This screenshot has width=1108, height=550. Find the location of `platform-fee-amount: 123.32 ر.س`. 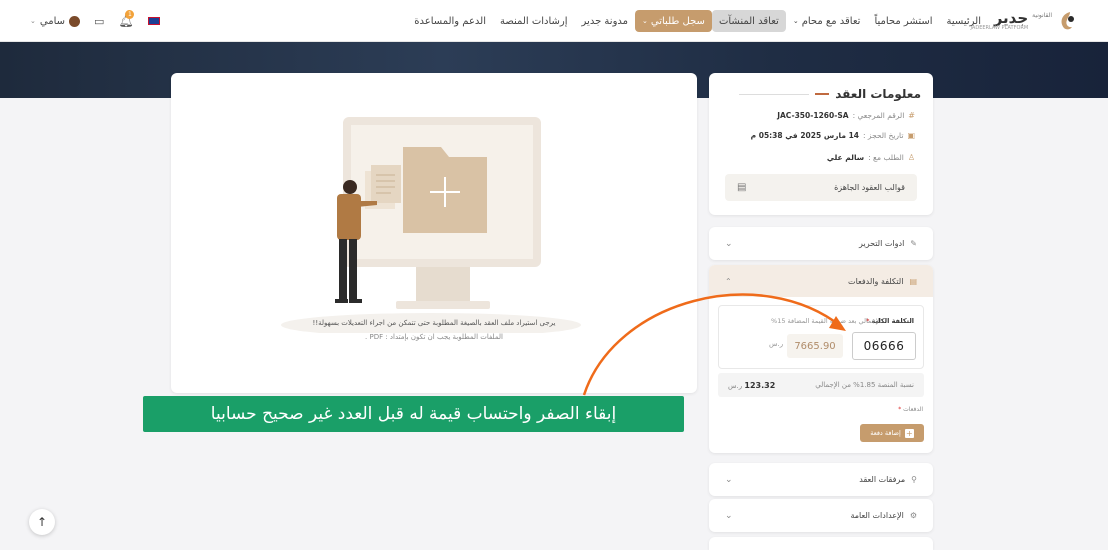

platform-fee-amount: 123.32 ر.س is located at coordinates (751, 385).